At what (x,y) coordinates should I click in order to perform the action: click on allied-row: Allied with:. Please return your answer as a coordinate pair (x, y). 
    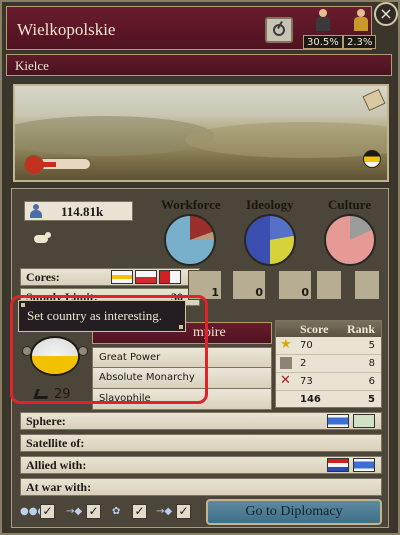
    Looking at the image, I should click on (201, 465).